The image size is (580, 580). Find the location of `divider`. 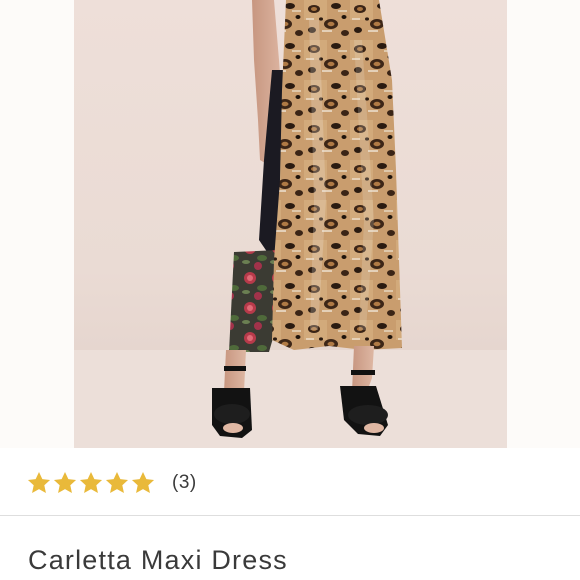

divider is located at coordinates (290, 515).